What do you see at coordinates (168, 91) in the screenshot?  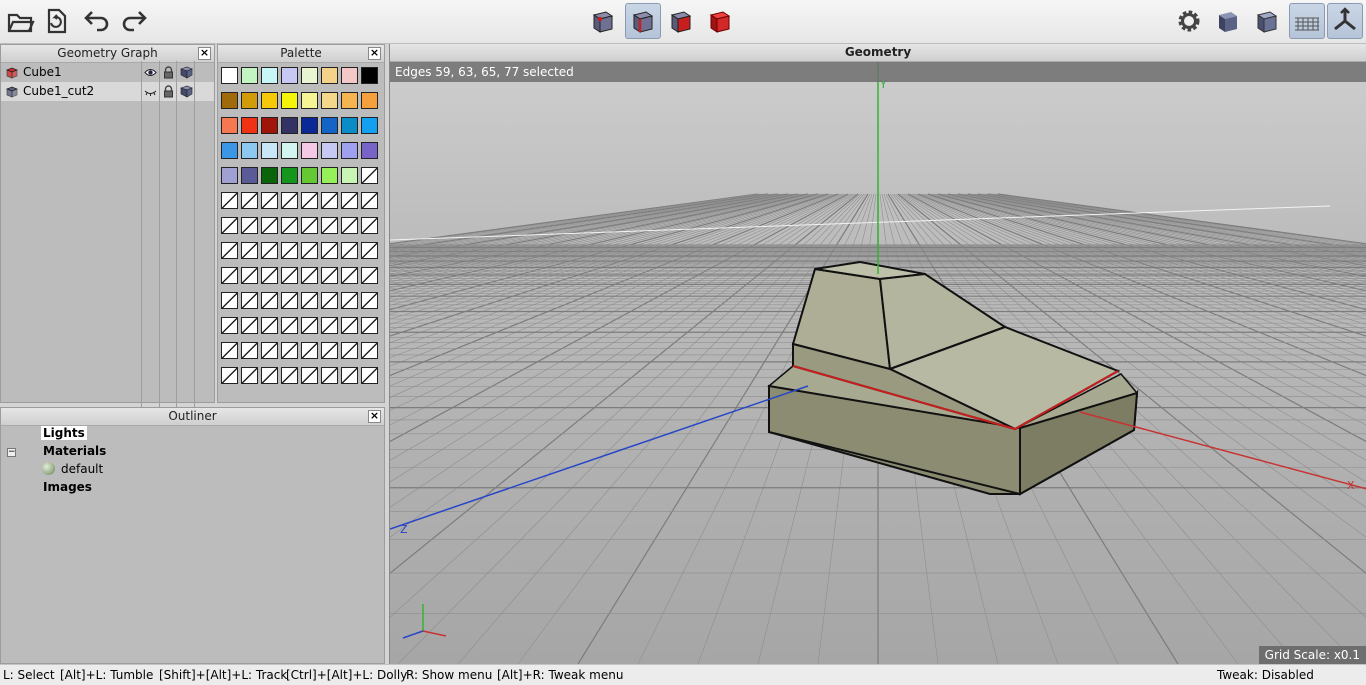 I see `lock-icon` at bounding box center [168, 91].